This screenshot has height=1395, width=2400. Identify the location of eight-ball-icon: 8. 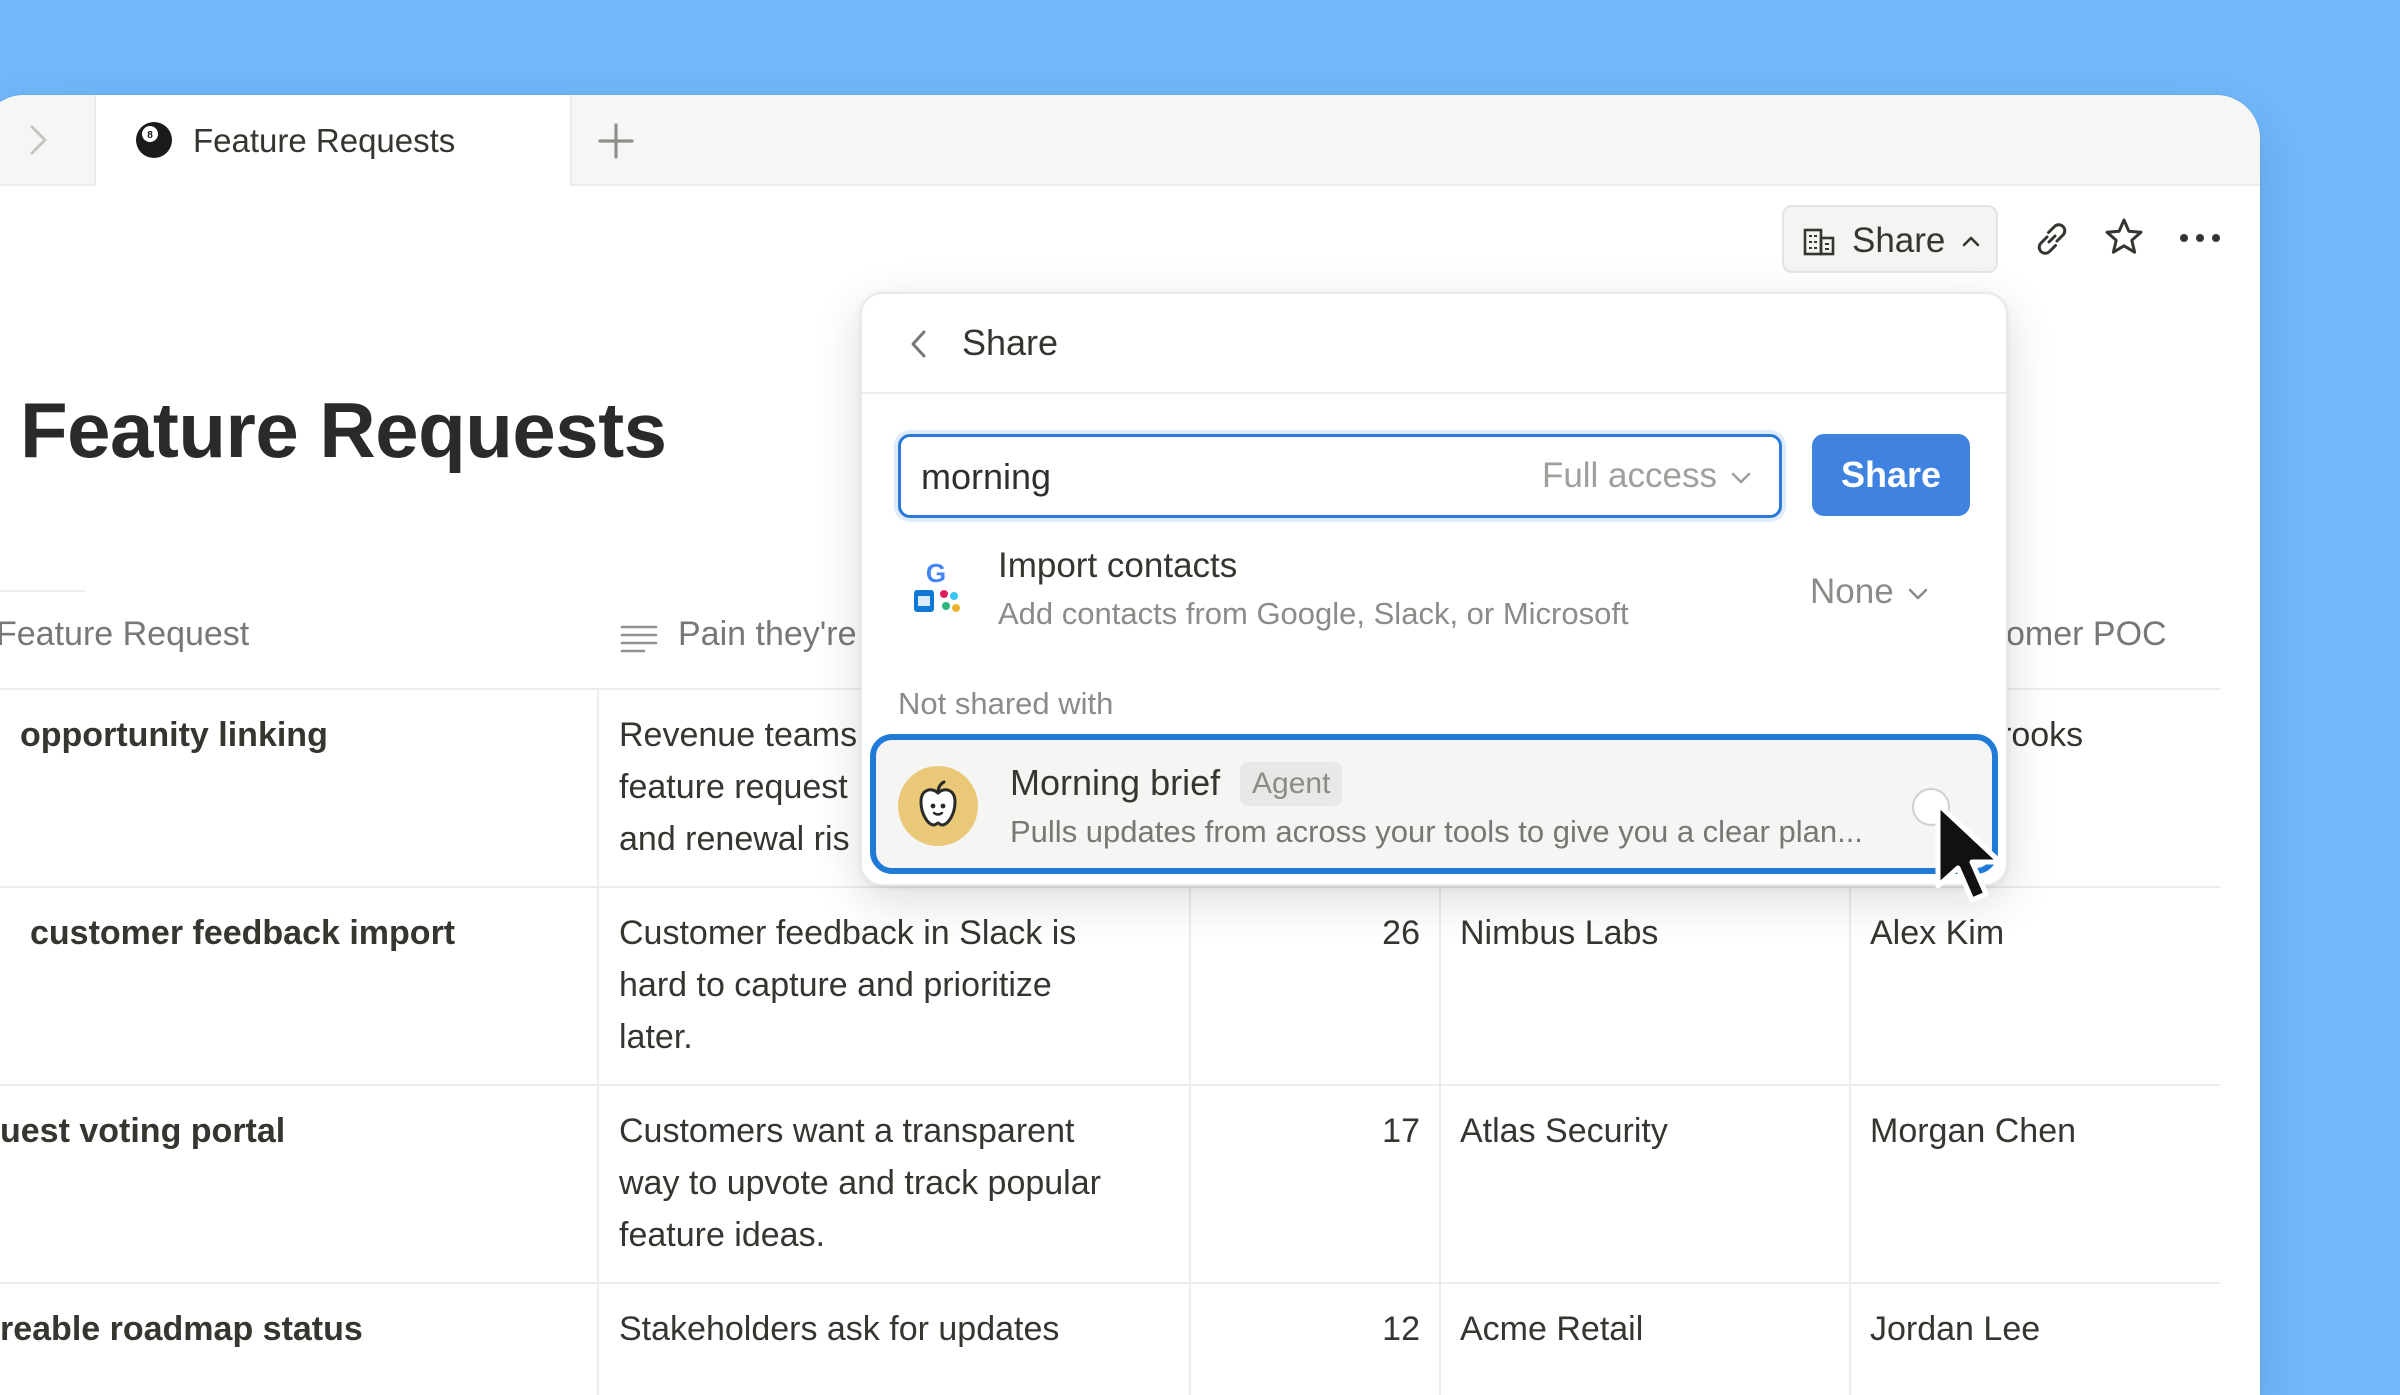
(154, 140).